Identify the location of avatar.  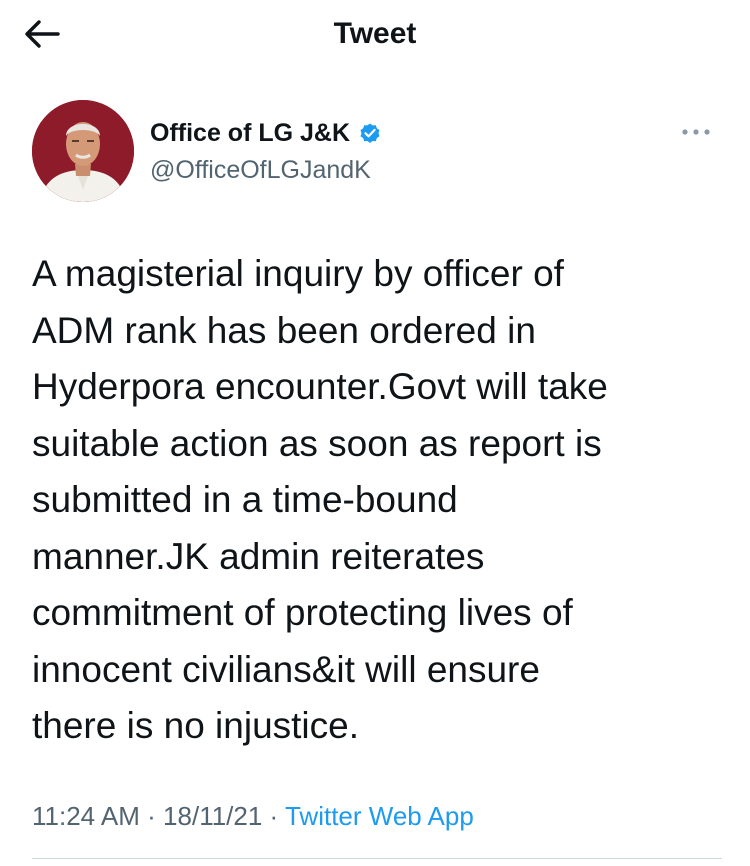
(83, 151).